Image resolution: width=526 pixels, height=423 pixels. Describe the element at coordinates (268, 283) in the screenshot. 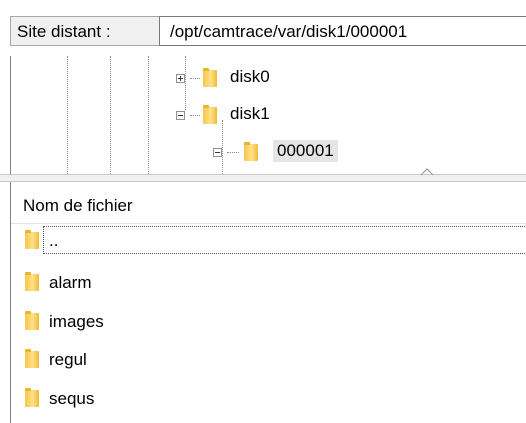

I see `list-item: alarm` at that location.